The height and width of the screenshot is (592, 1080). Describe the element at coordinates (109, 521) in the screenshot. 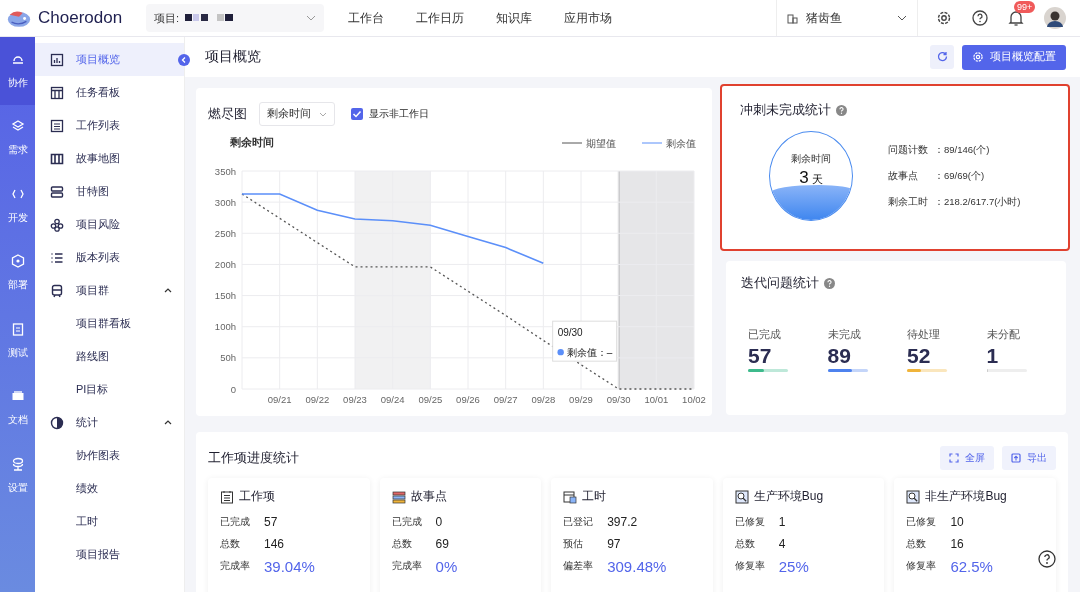

I see `sidebar-item: 工时` at that location.